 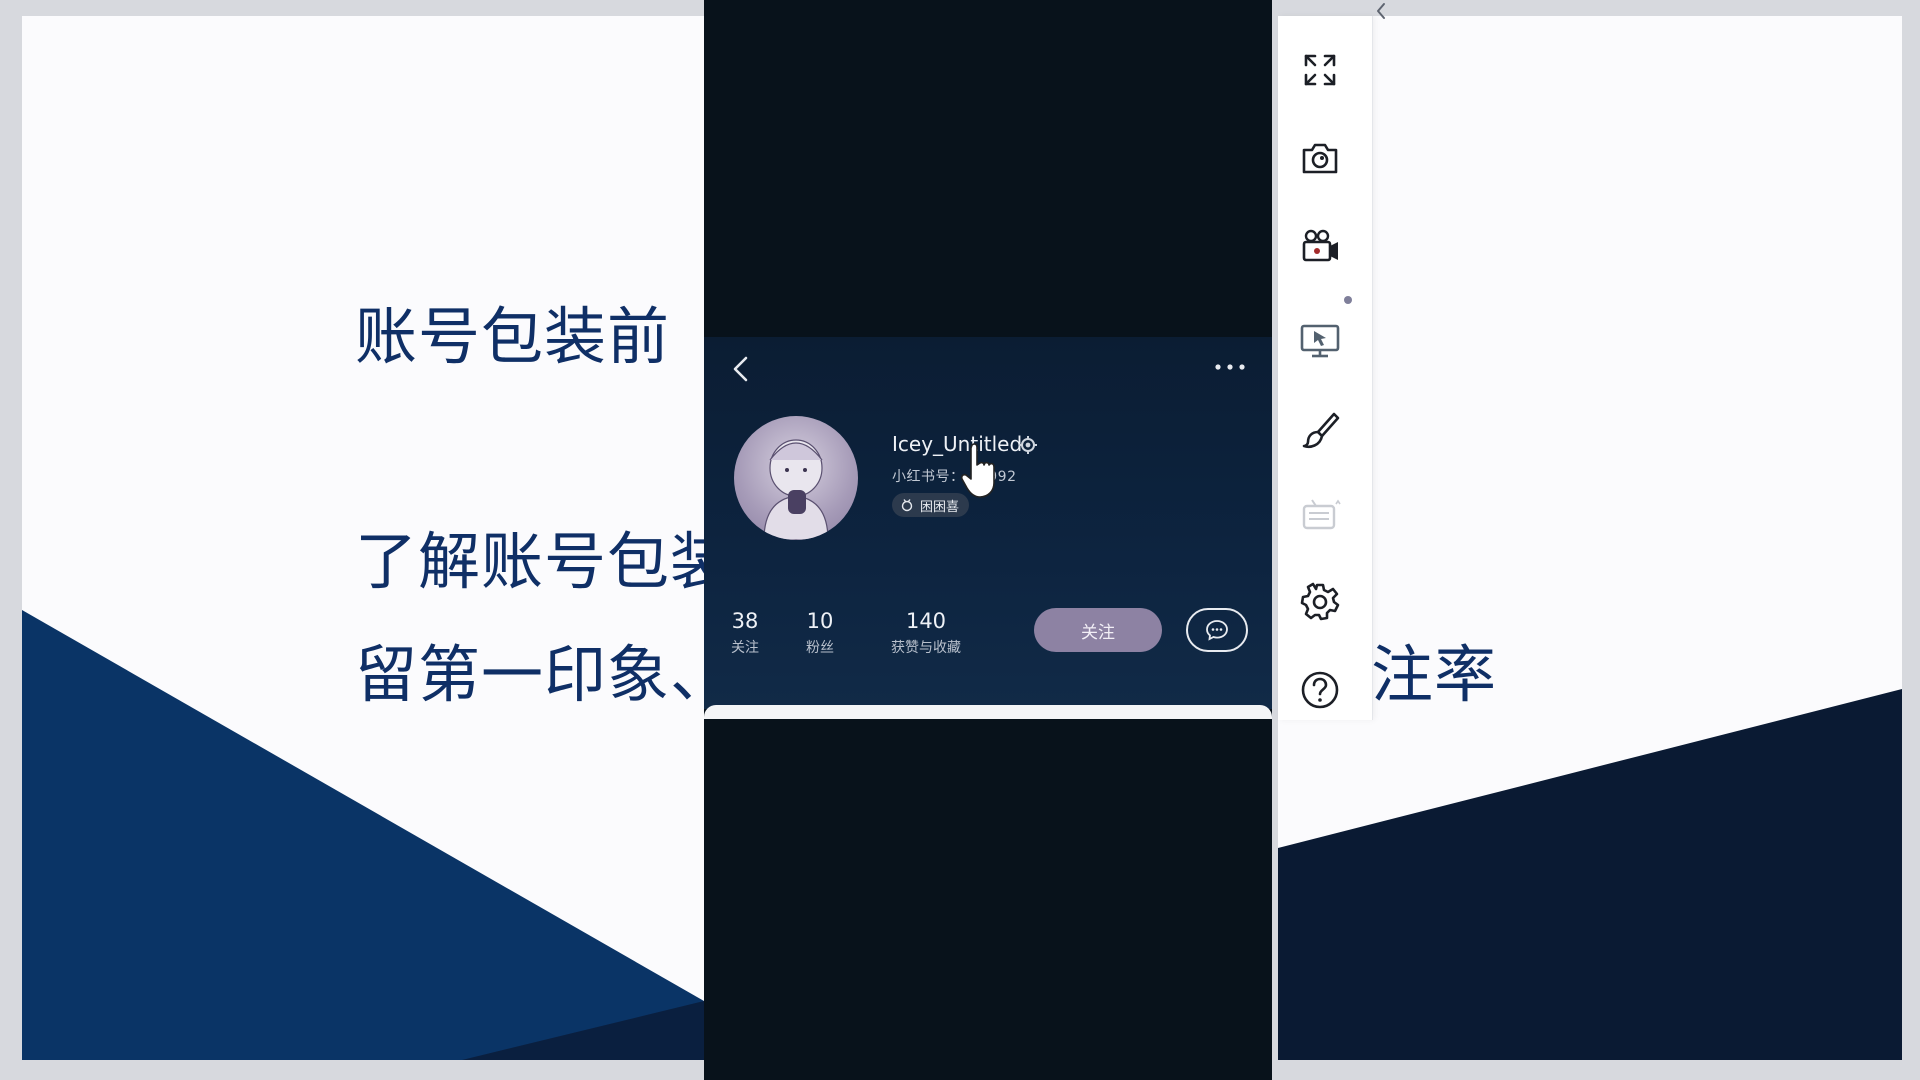 I want to click on brush-button, so click(x=1320, y=430).